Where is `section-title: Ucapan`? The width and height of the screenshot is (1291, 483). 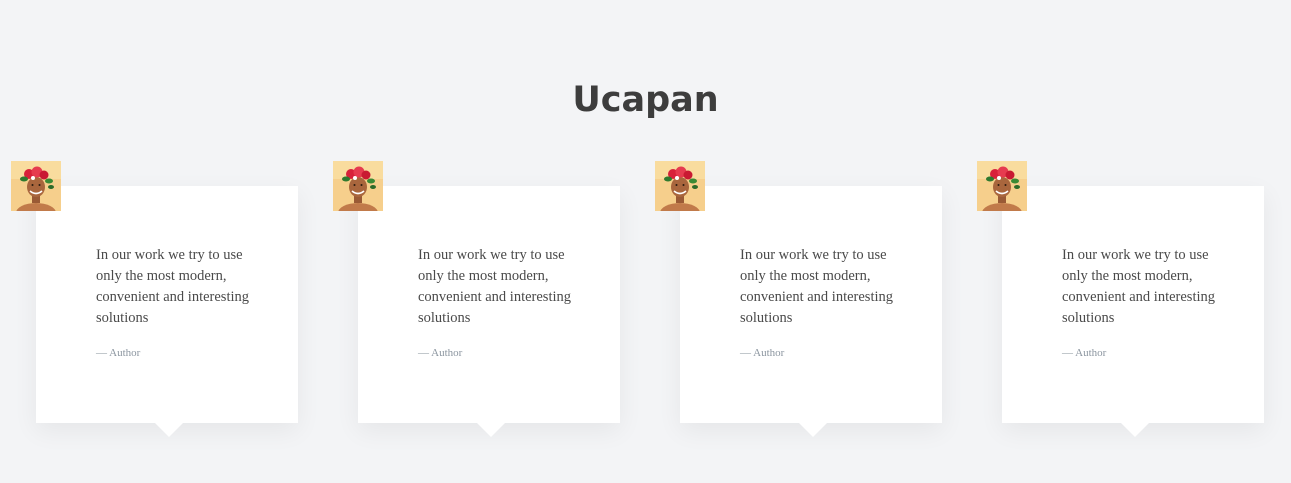 section-title: Ucapan is located at coordinates (645, 100).